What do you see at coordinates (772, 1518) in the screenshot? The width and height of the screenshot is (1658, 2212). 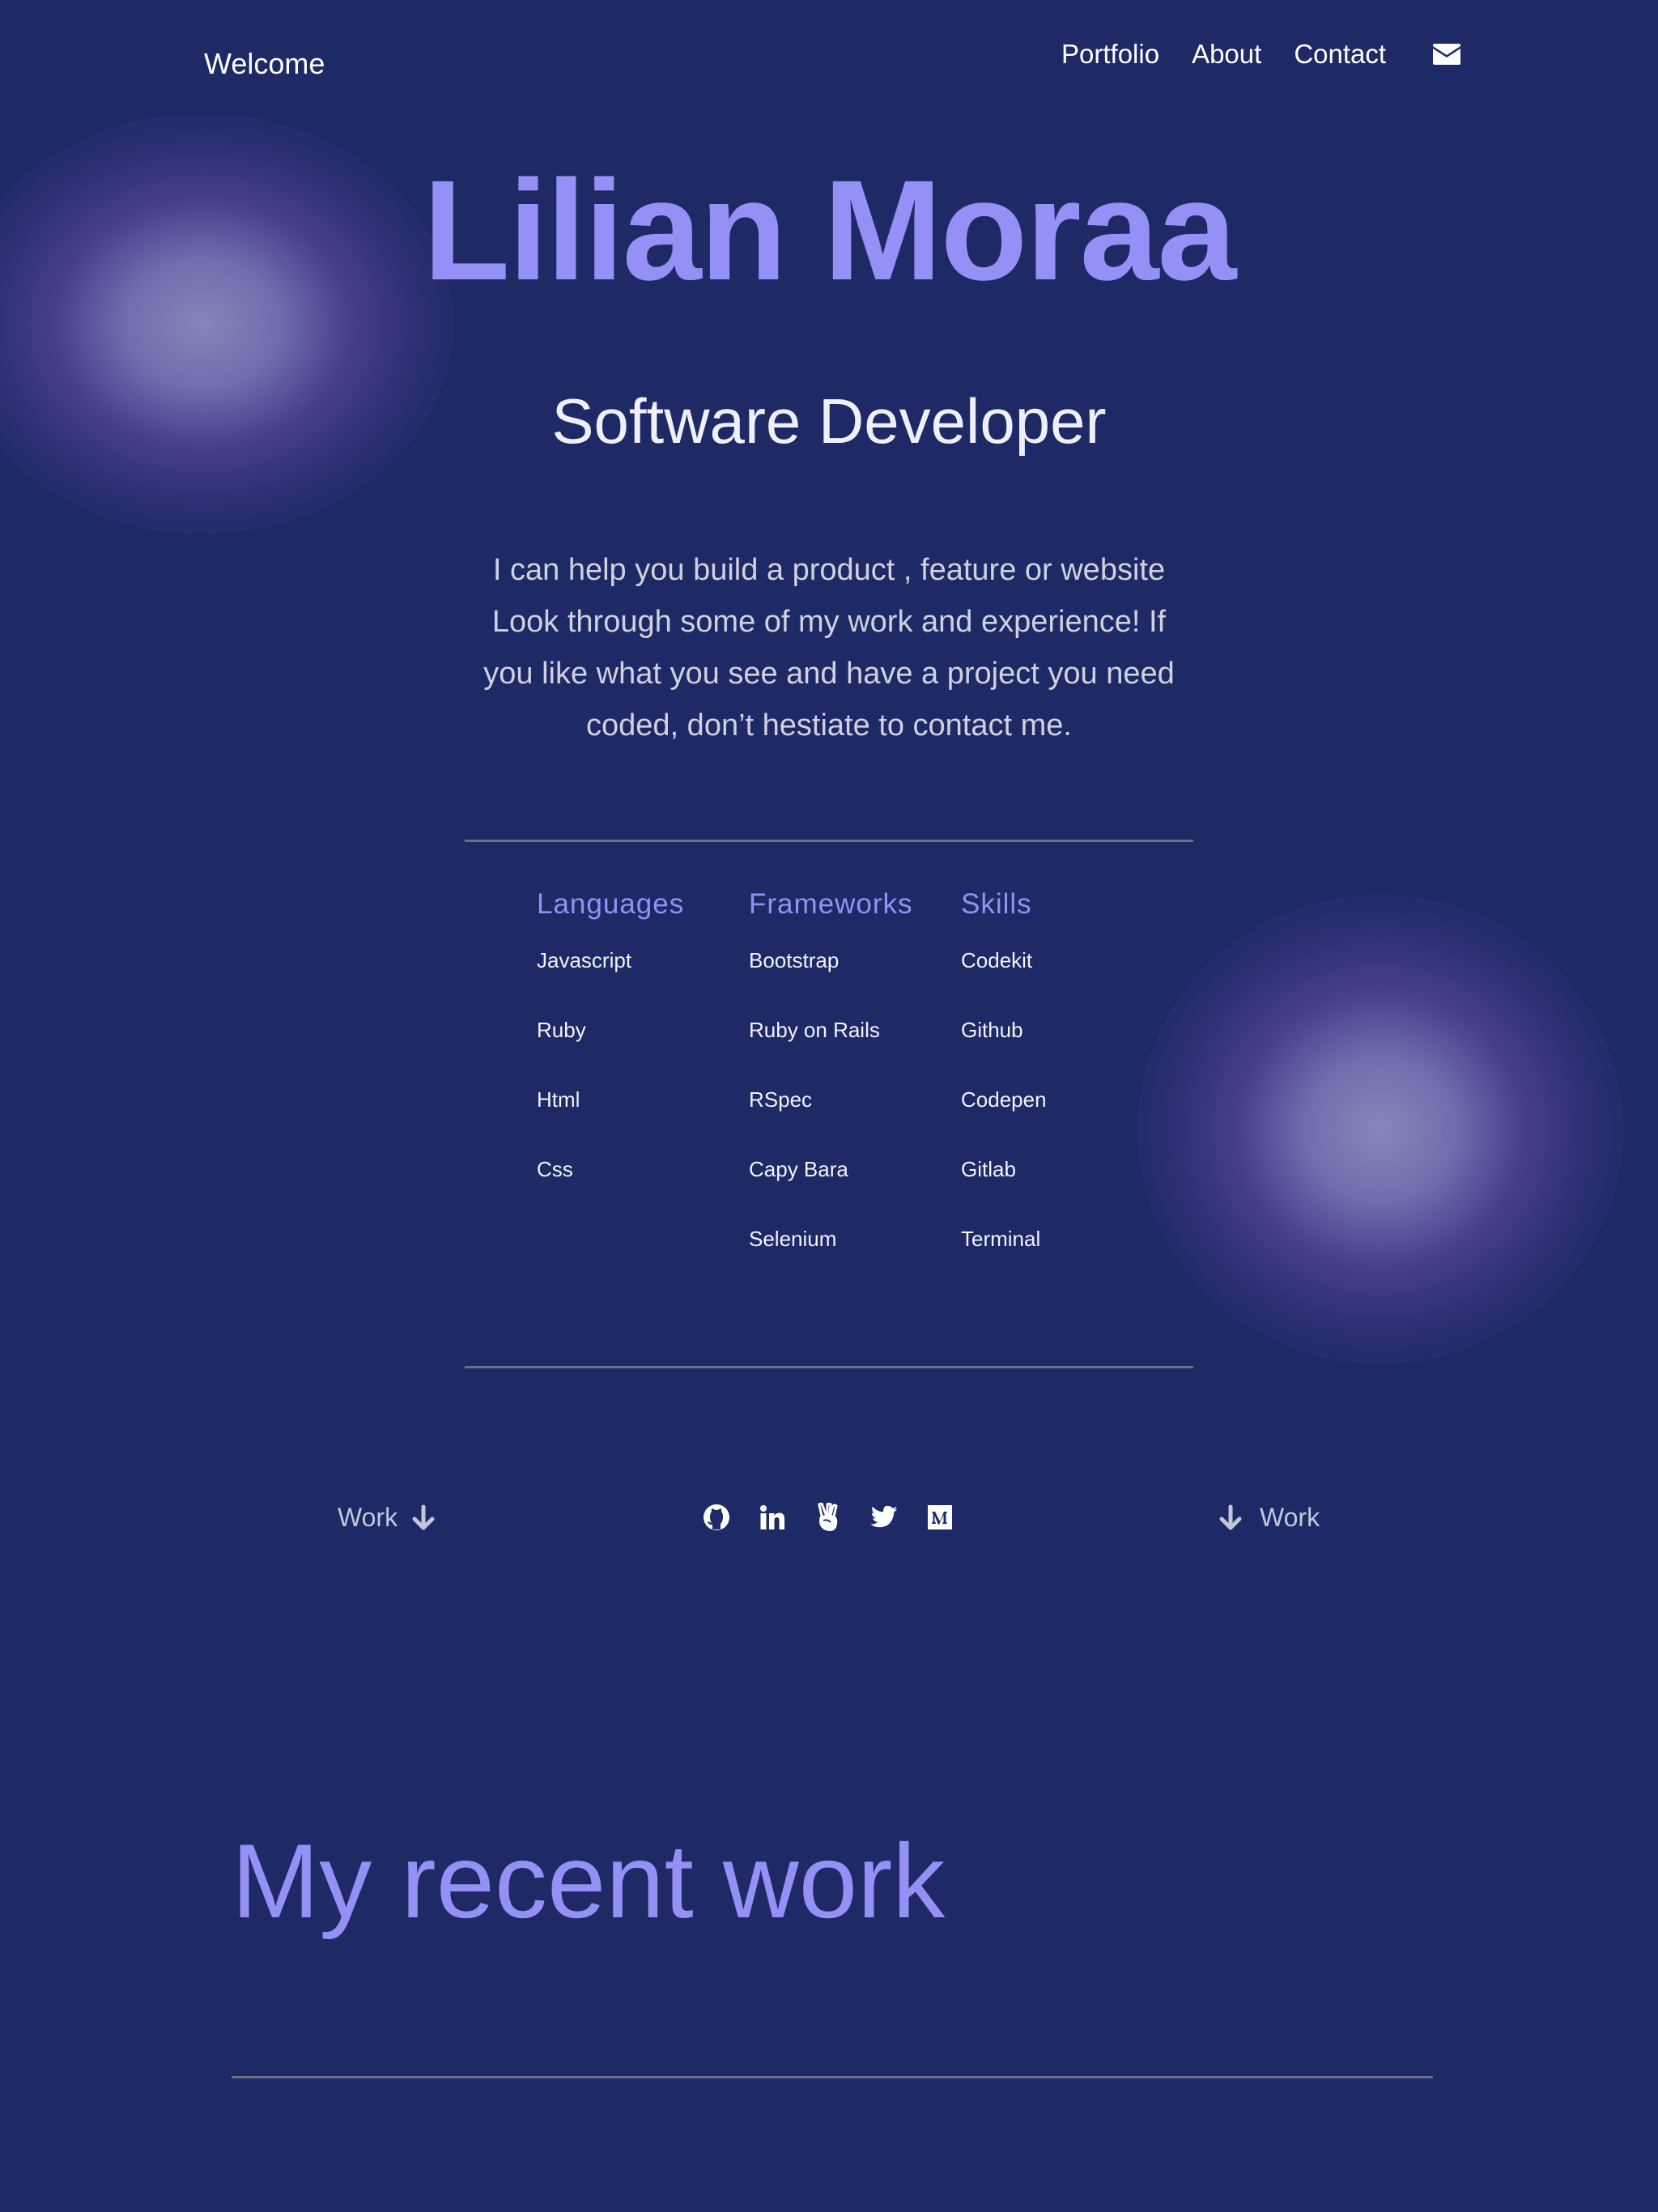 I see `linkedin-icon` at bounding box center [772, 1518].